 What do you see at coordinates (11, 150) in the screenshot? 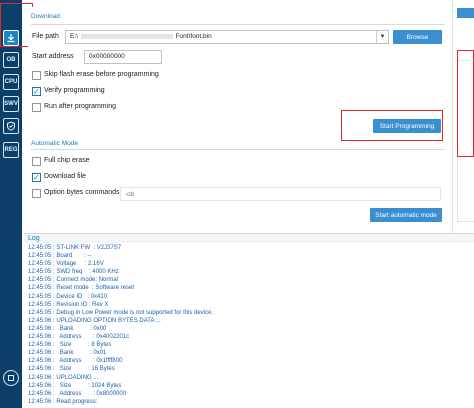
I see `reg-icon: REG` at bounding box center [11, 150].